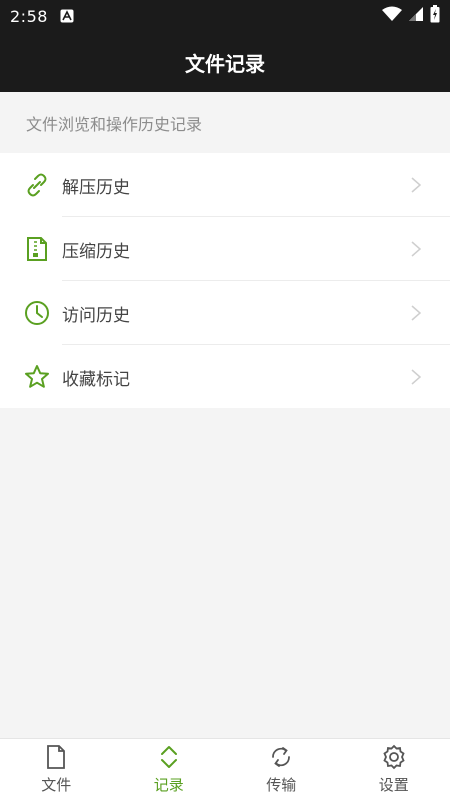 The image size is (450, 800). What do you see at coordinates (435, 16) in the screenshot?
I see `battery-icon` at bounding box center [435, 16].